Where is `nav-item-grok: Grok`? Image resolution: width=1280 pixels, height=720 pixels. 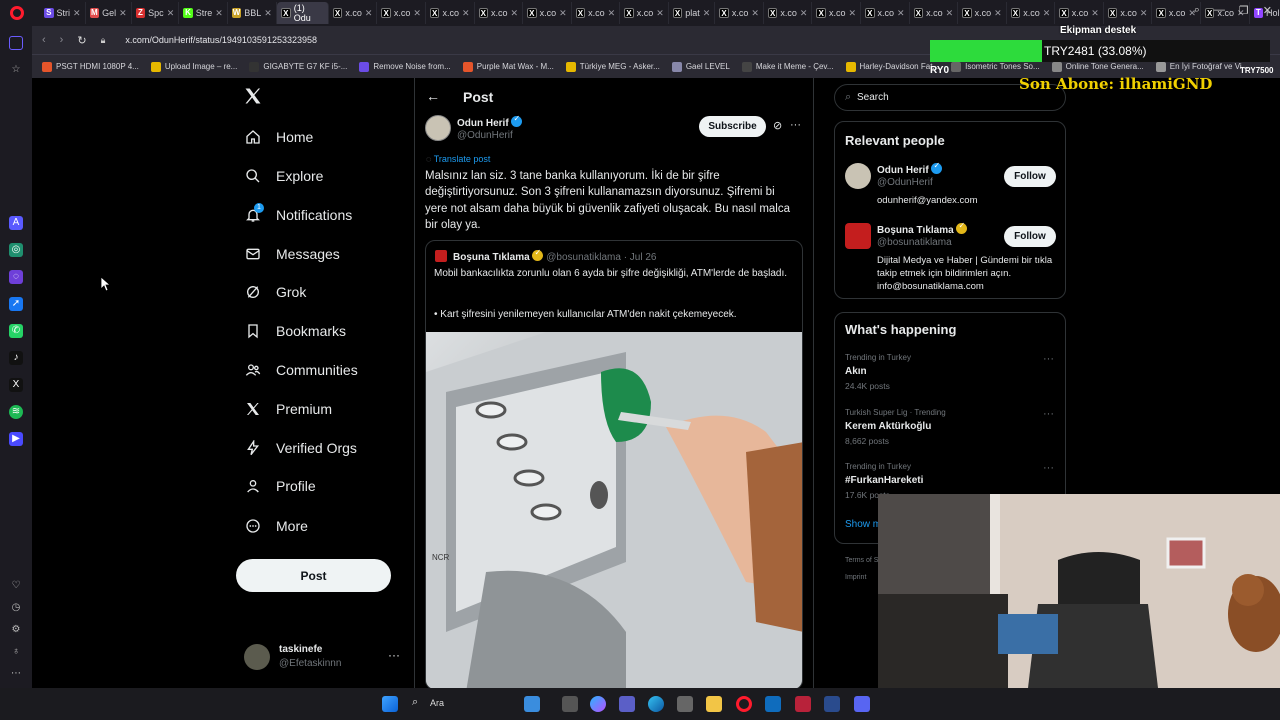 nav-item-grok: Grok is located at coordinates (275, 292).